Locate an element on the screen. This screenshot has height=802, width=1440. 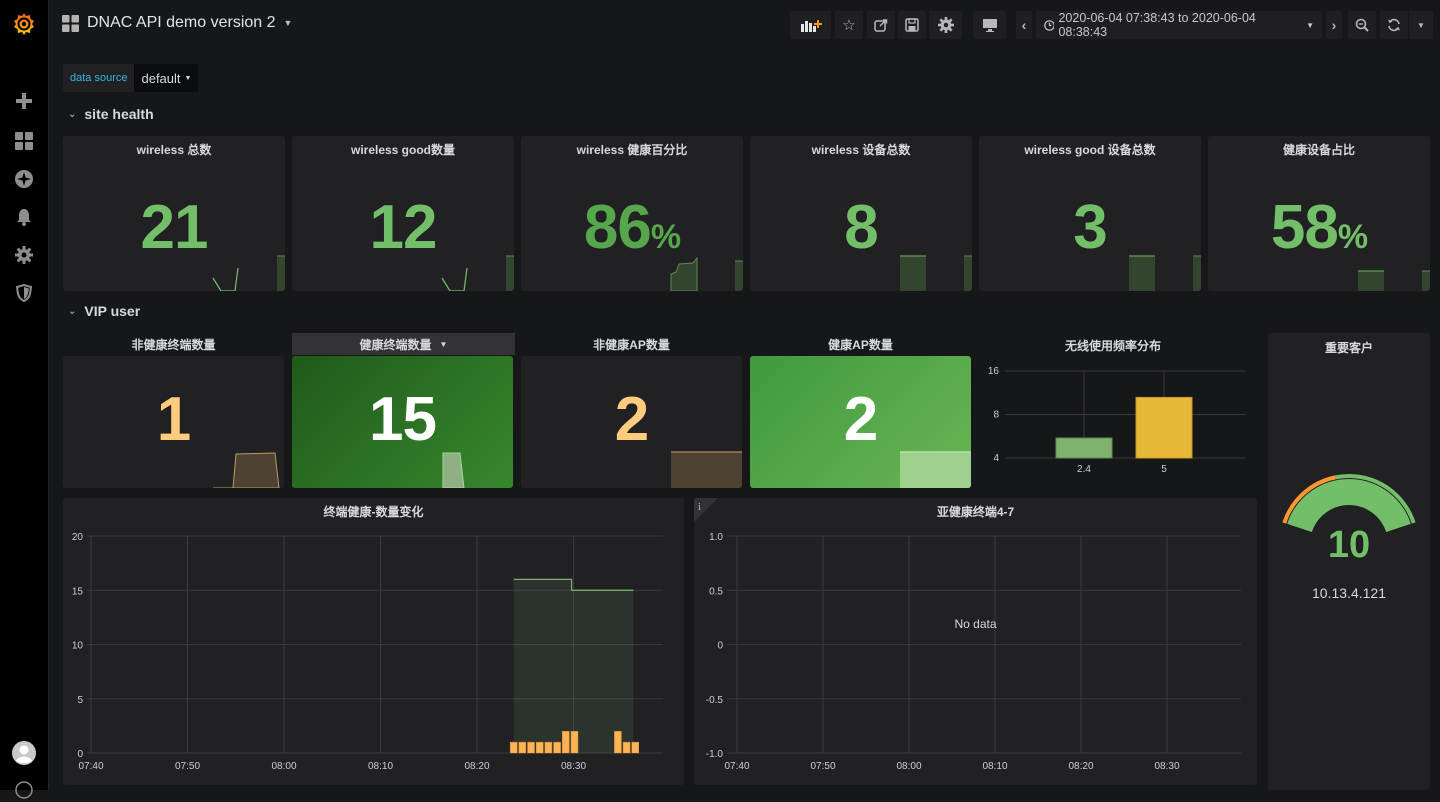
stat-value: 12 is located at coordinates (403, 227).